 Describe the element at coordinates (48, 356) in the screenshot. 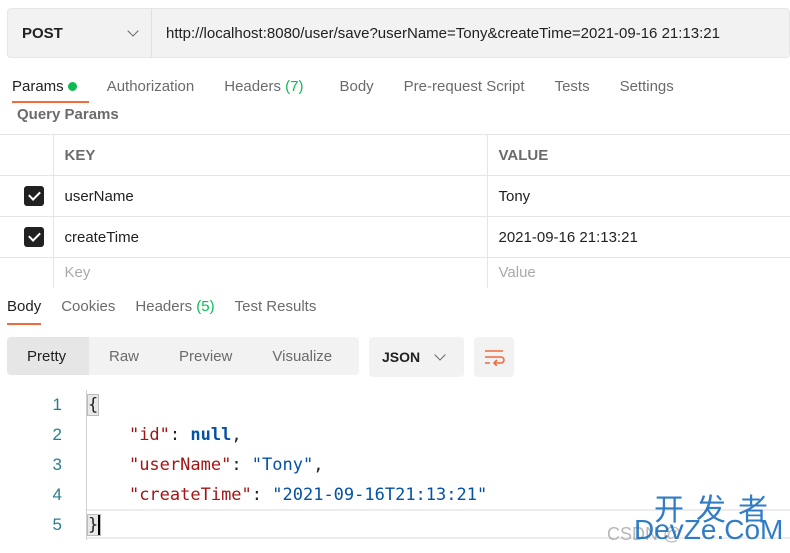

I see `view-pretty: Pretty` at that location.